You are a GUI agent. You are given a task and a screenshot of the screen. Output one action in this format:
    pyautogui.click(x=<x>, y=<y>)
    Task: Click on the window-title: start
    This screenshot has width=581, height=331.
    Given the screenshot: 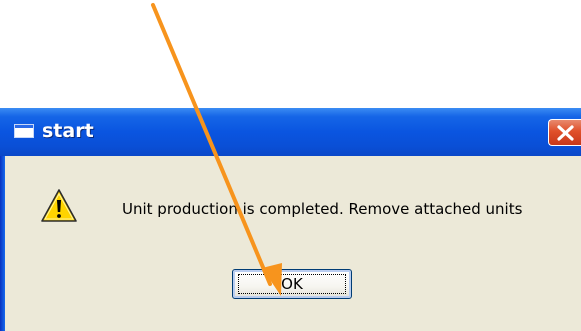 What is the action you would take?
    pyautogui.click(x=68, y=131)
    